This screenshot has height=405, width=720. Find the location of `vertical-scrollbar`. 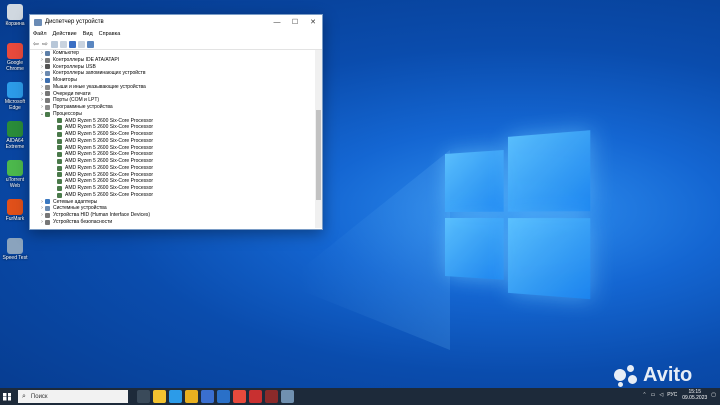

vertical-scrollbar is located at coordinates (318, 139).